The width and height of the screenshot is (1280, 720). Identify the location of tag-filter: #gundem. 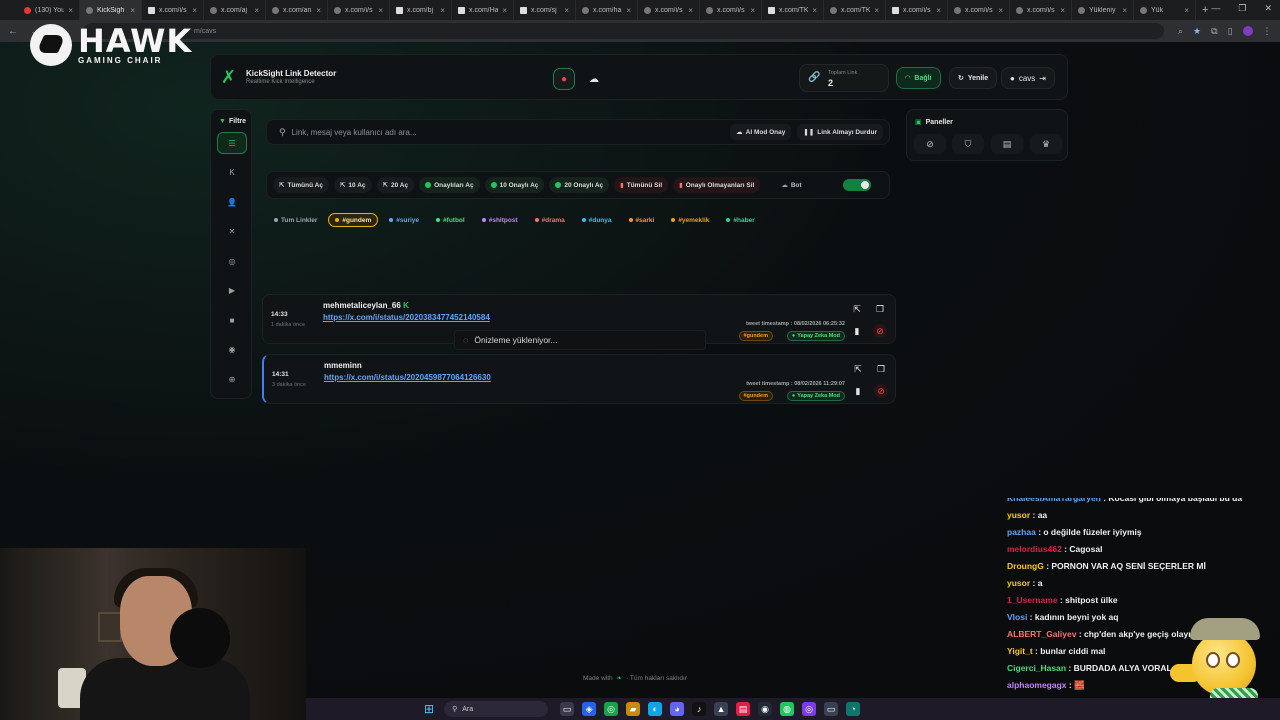
(353, 220).